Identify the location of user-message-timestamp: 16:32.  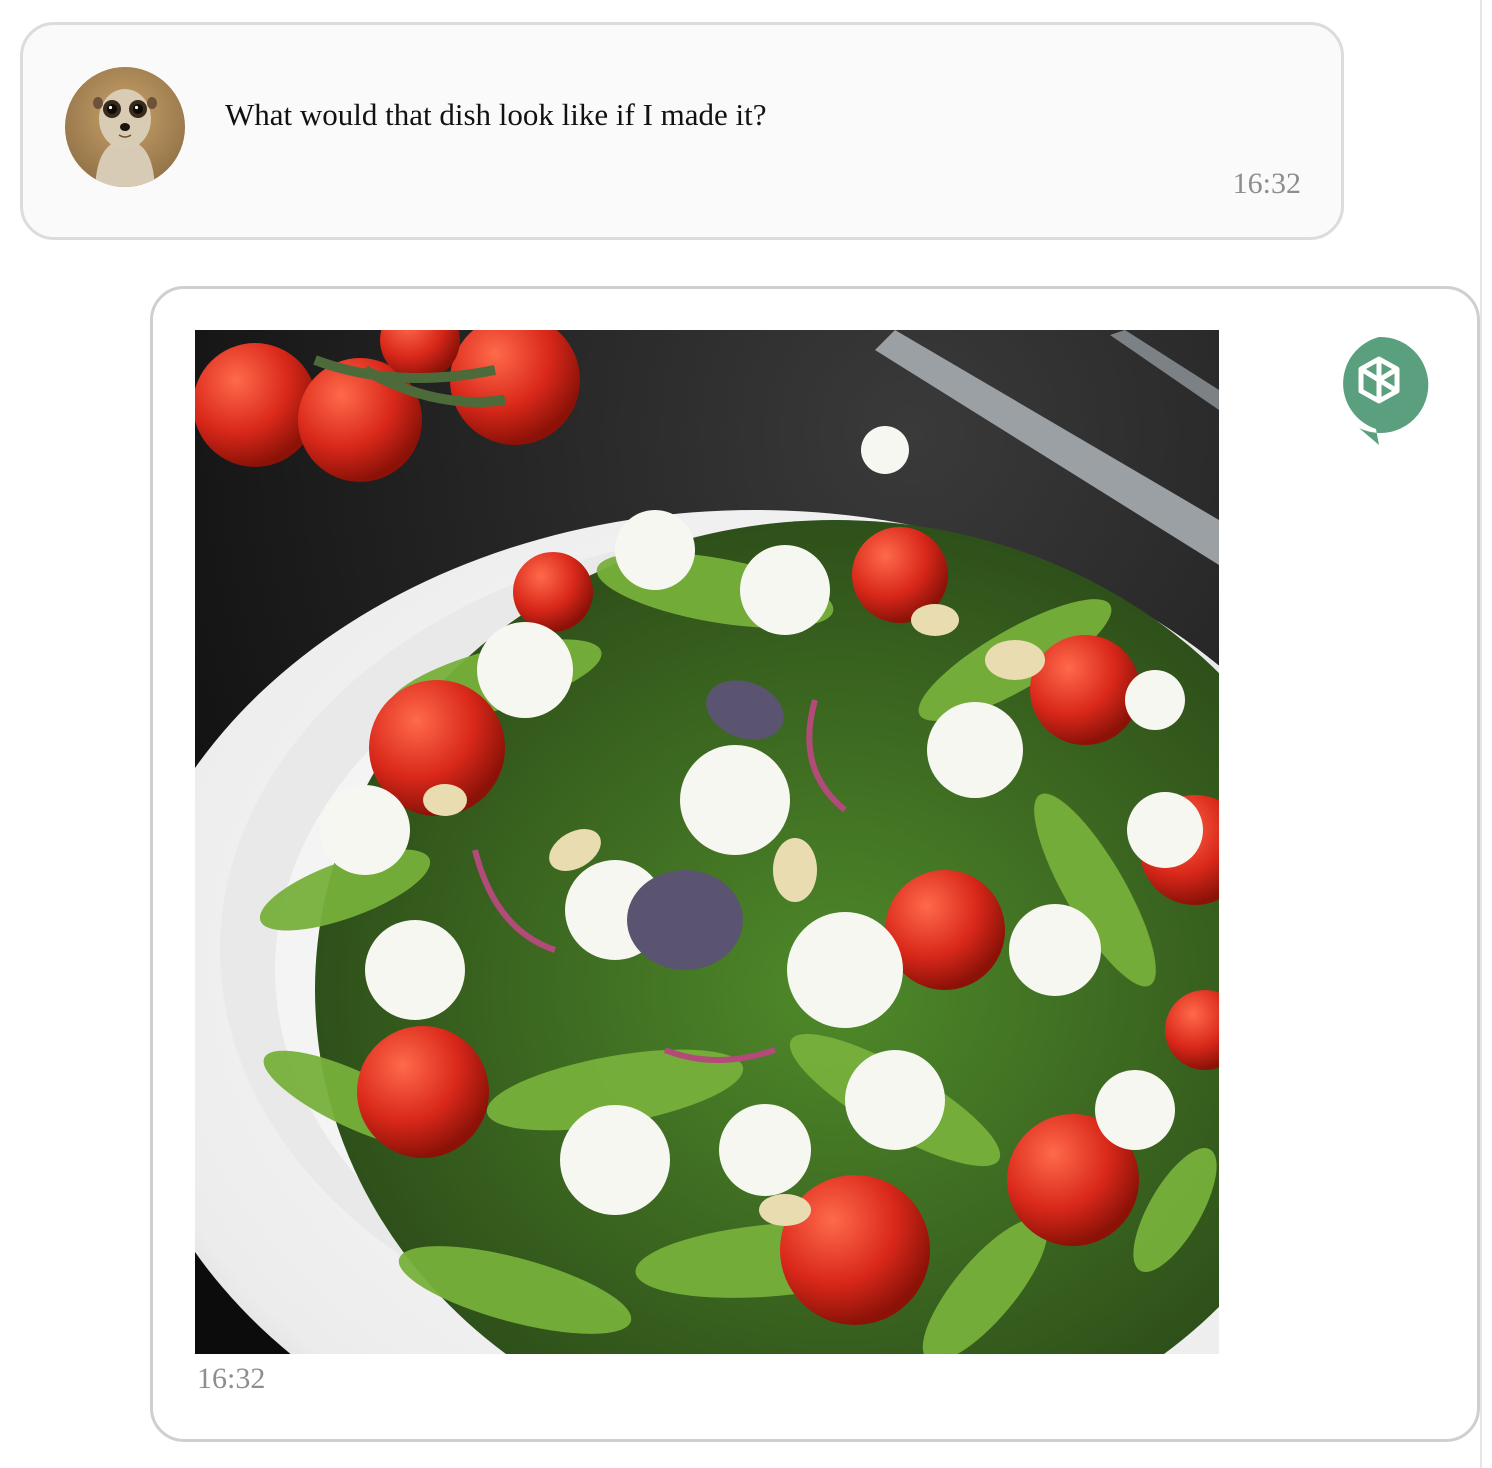
(1266, 183).